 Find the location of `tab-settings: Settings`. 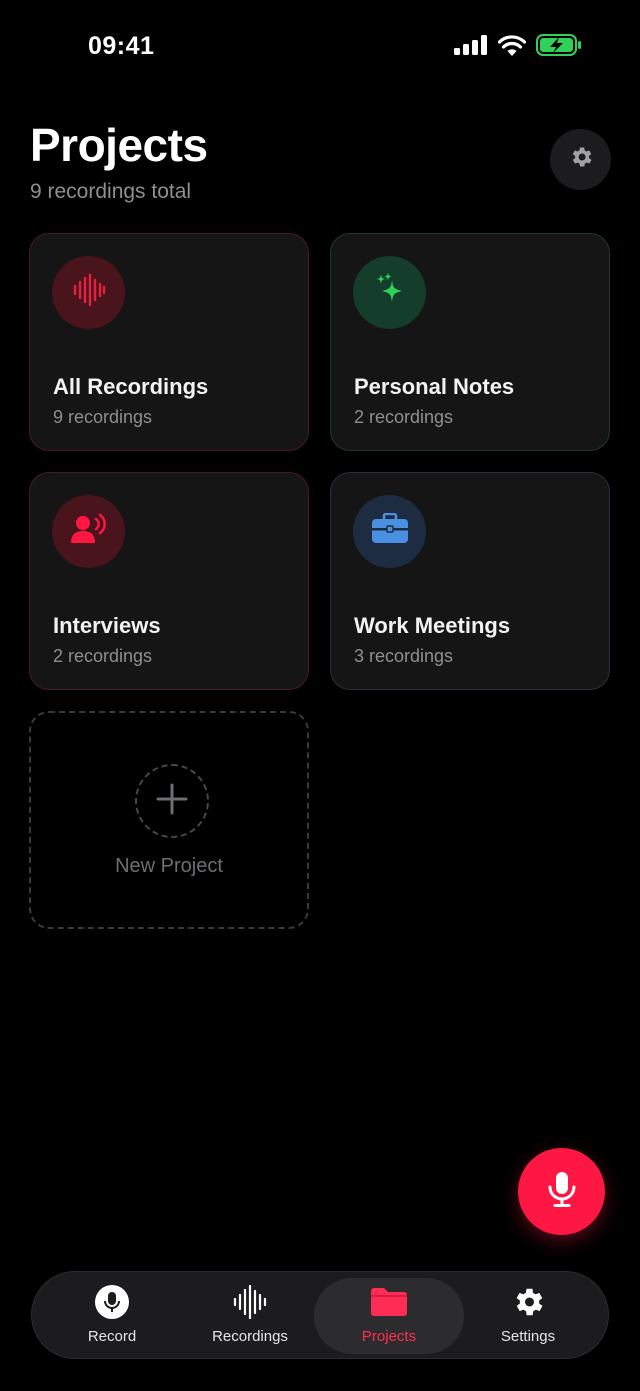

tab-settings: Settings is located at coordinates (528, 1316).